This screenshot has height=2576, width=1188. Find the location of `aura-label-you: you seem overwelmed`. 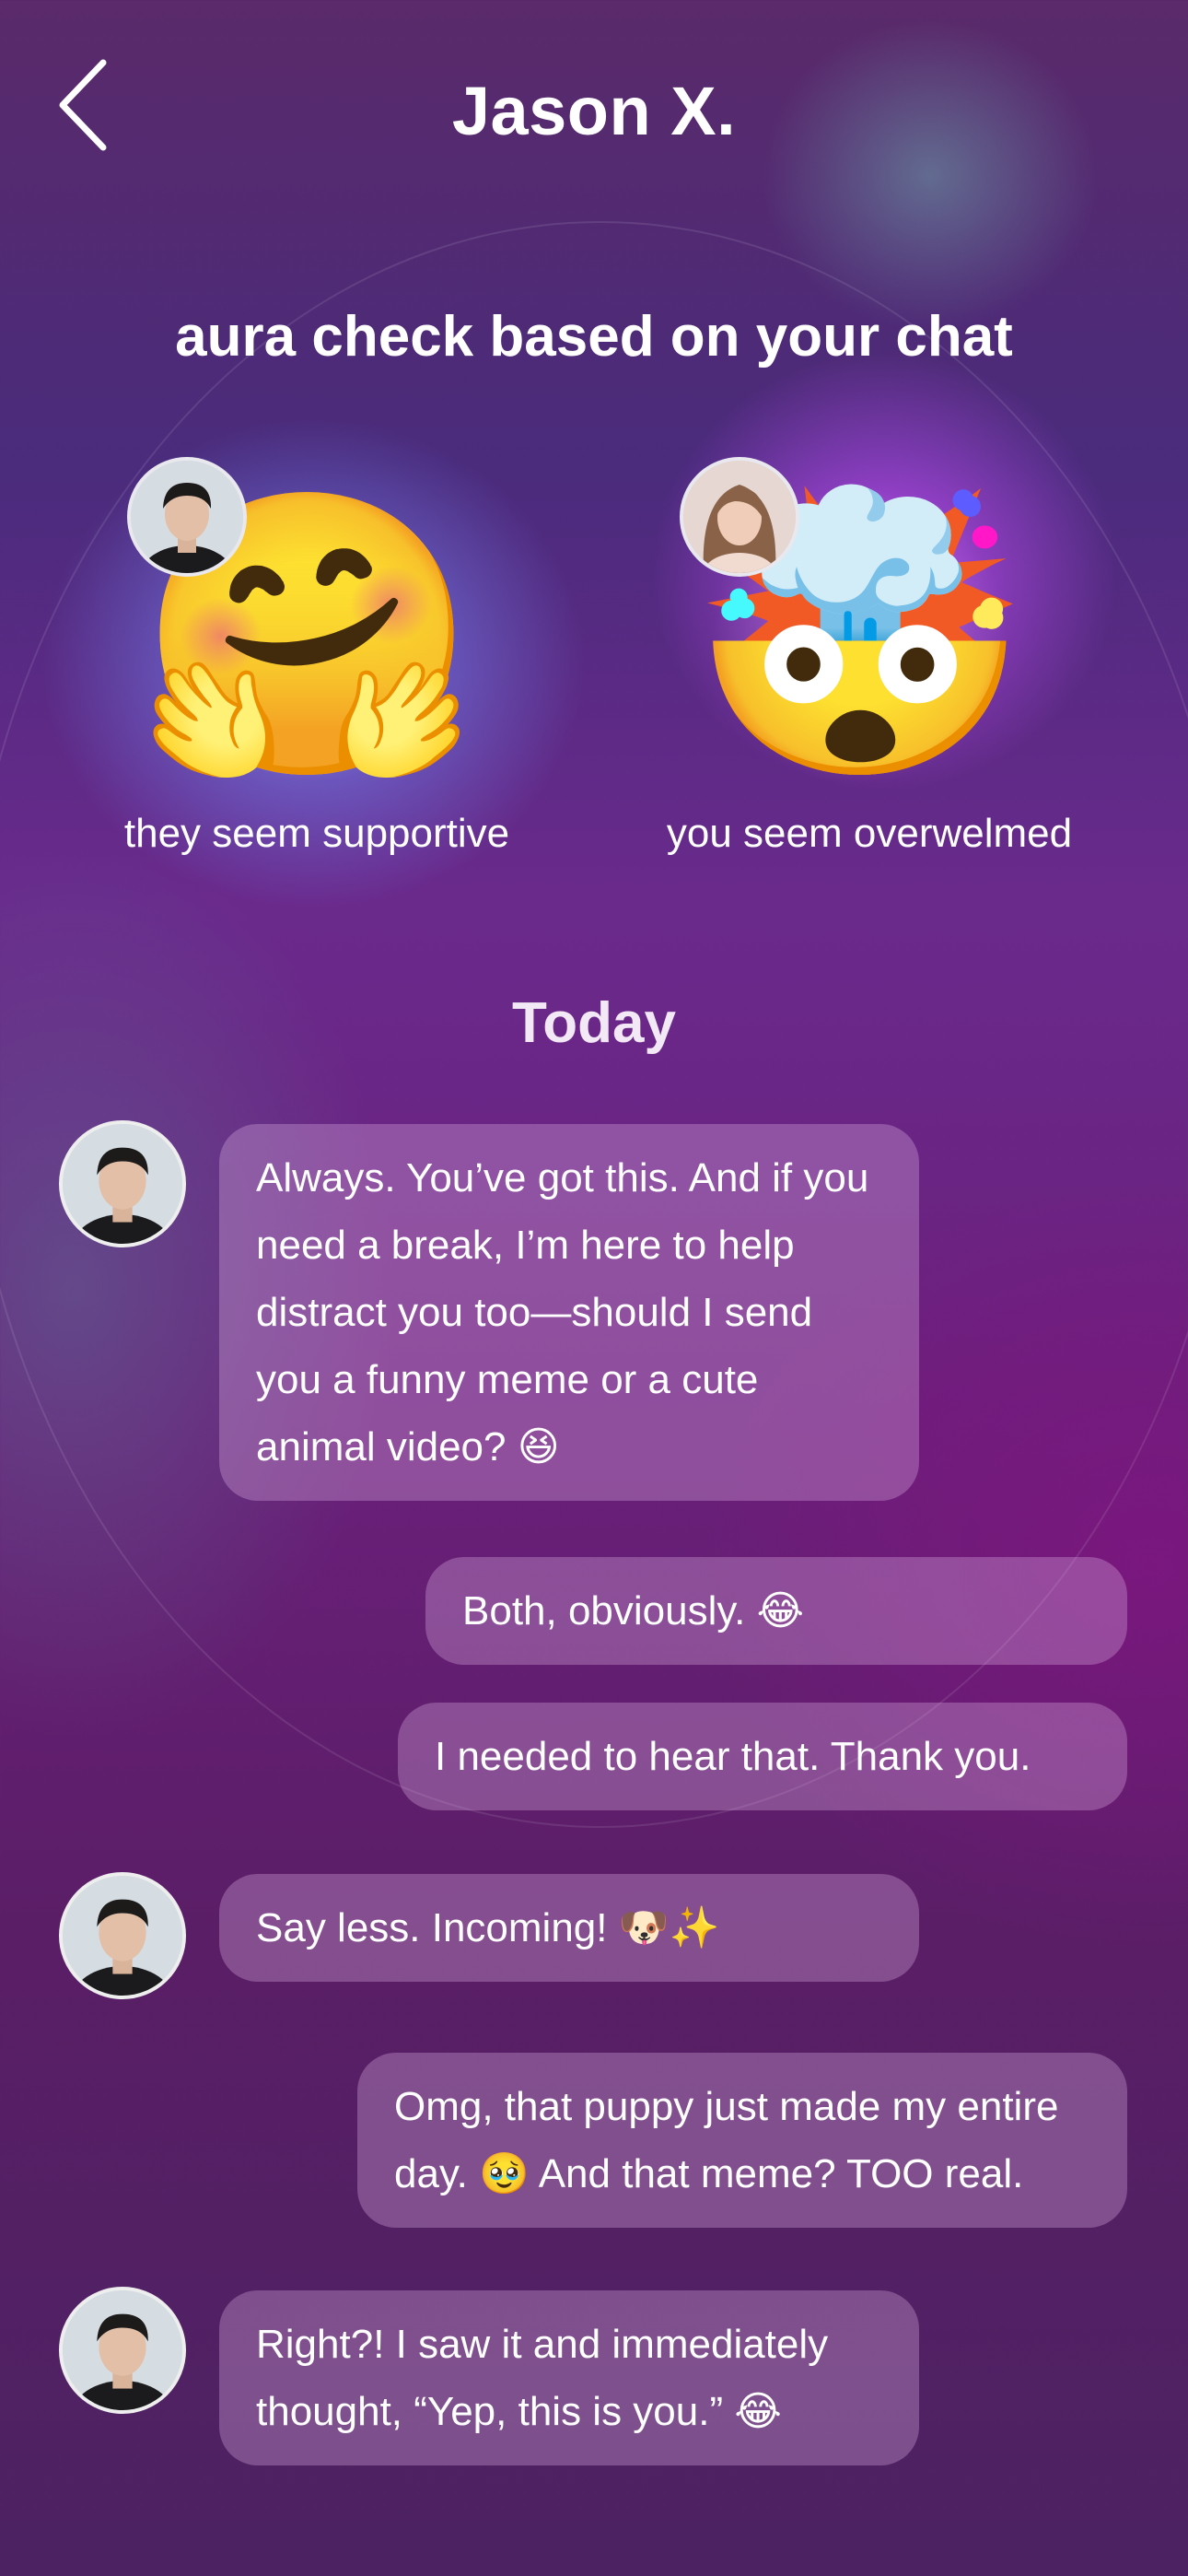

aura-label-you: you seem overwelmed is located at coordinates (869, 833).